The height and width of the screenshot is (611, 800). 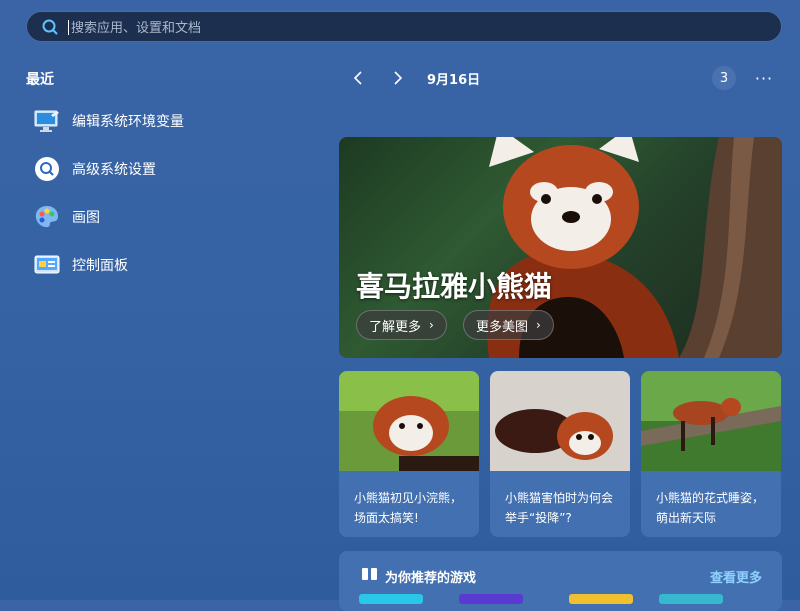 I want to click on notification-badge: 3, so click(x=724, y=78).